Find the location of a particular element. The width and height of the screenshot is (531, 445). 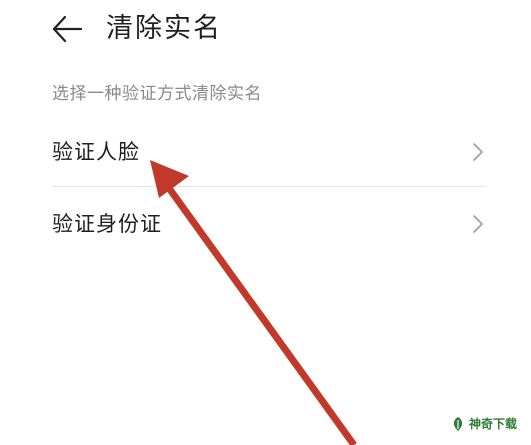

back-button is located at coordinates (67, 29).